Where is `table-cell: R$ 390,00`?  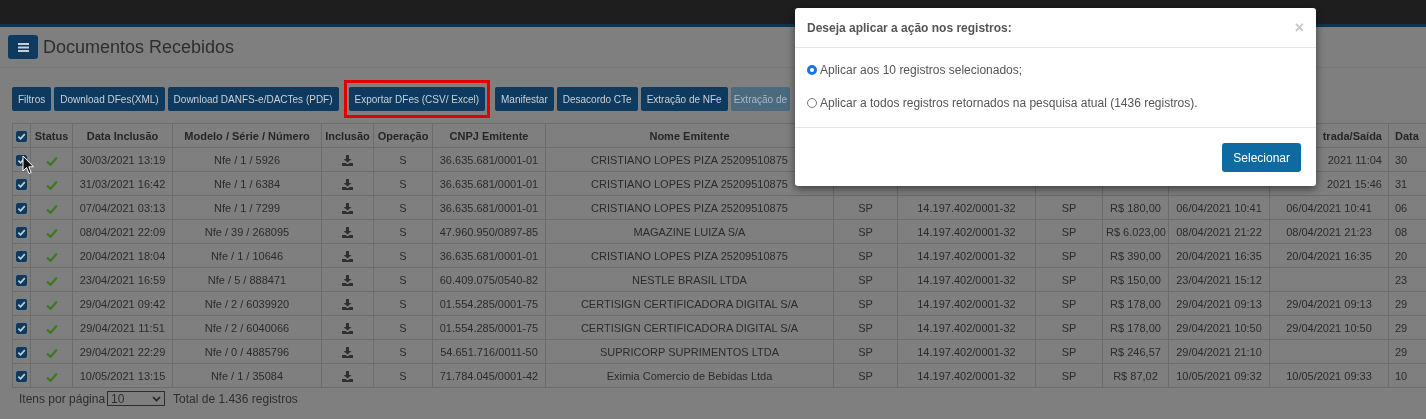
table-cell: R$ 390,00 is located at coordinates (1135, 255).